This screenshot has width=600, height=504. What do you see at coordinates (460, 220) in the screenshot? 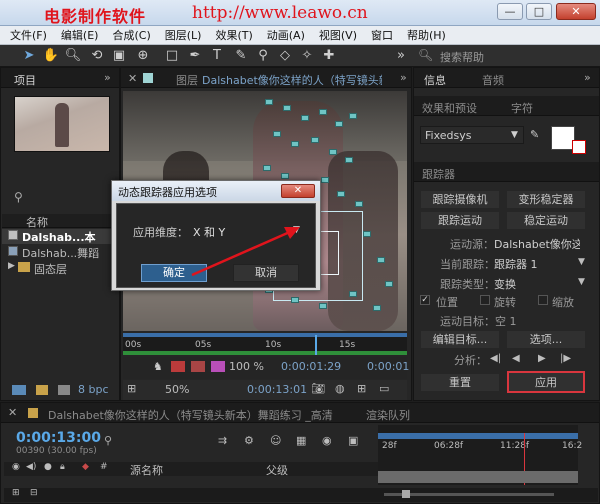
I see `track-motion-button: 跟踪运动` at bounding box center [460, 220].